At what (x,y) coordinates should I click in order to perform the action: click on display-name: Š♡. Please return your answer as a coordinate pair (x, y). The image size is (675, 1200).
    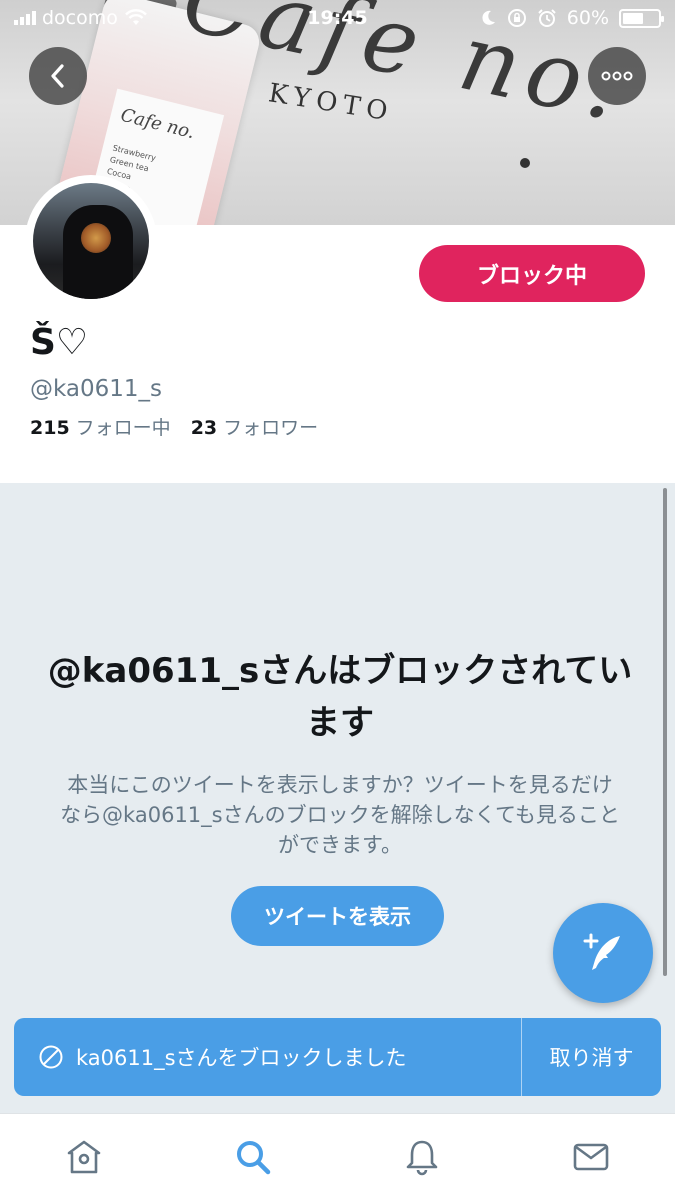
    Looking at the image, I should click on (59, 342).